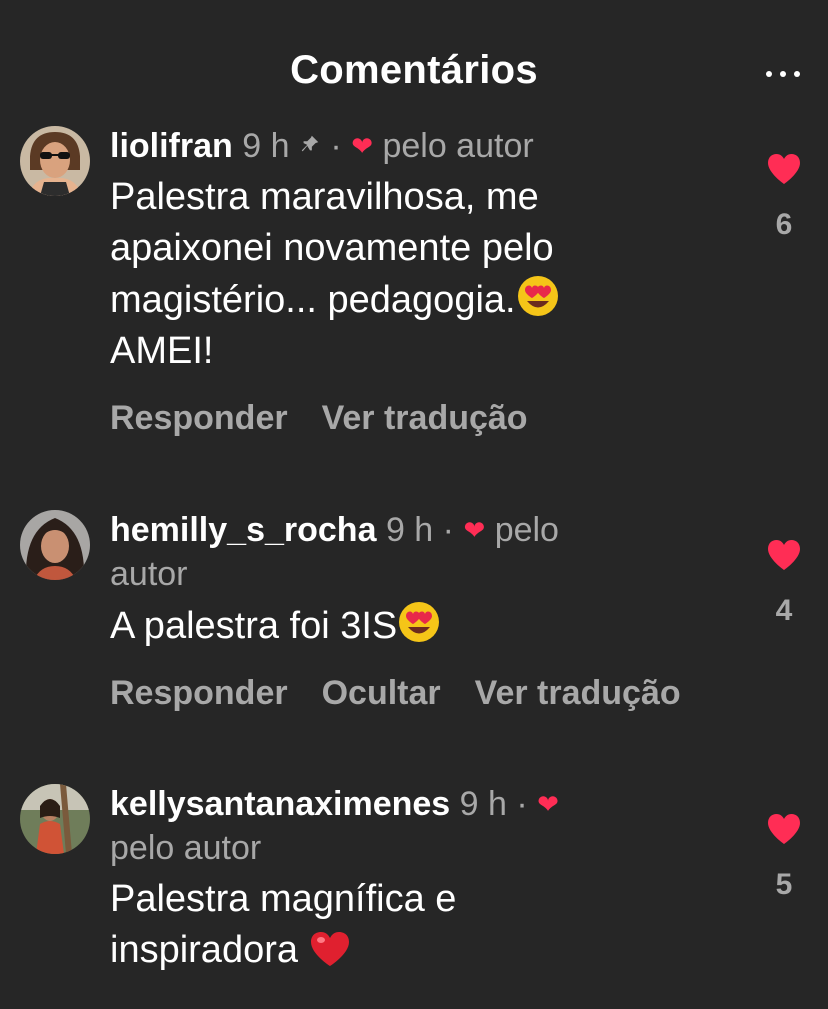 Image resolution: width=828 pixels, height=1009 pixels. I want to click on like-count: 5, so click(784, 884).